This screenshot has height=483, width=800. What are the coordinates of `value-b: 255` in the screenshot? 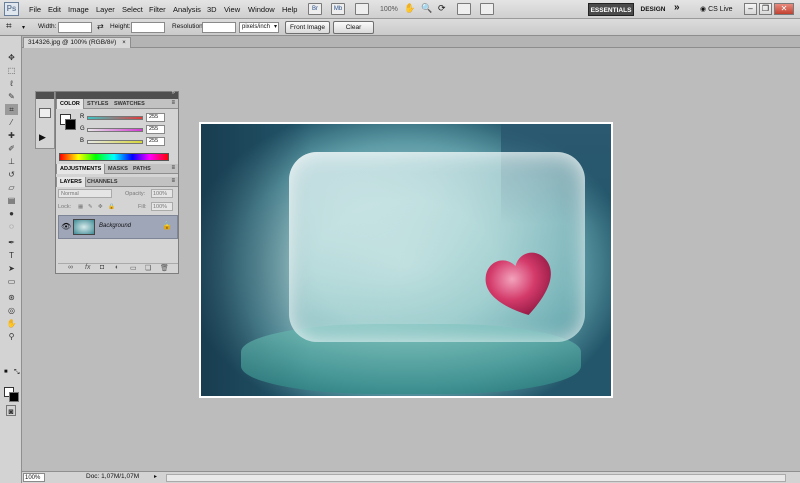 It's located at (155, 141).